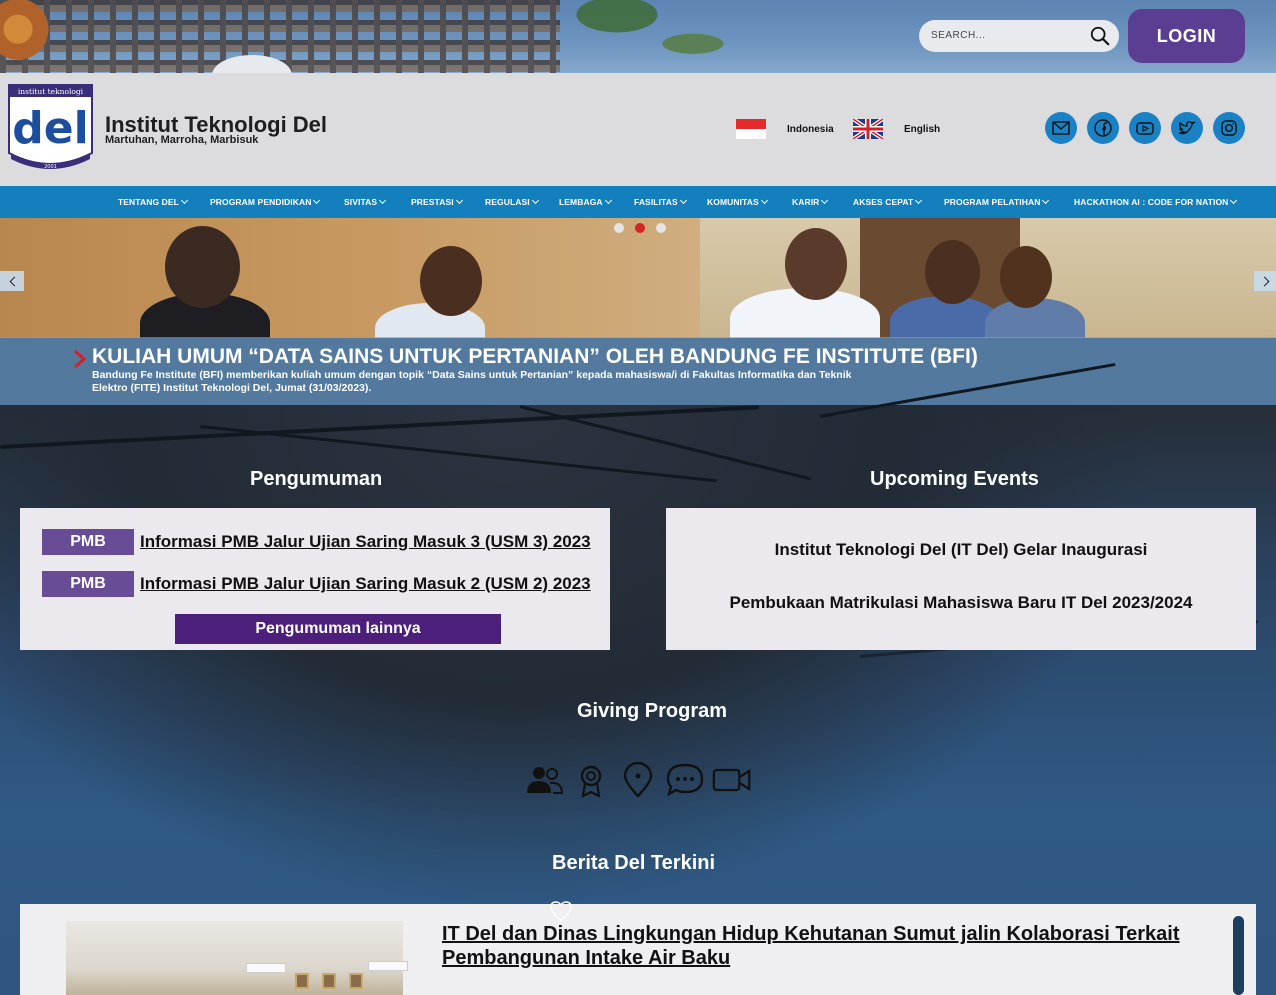  I want to click on twitter-icon, so click(1187, 128).